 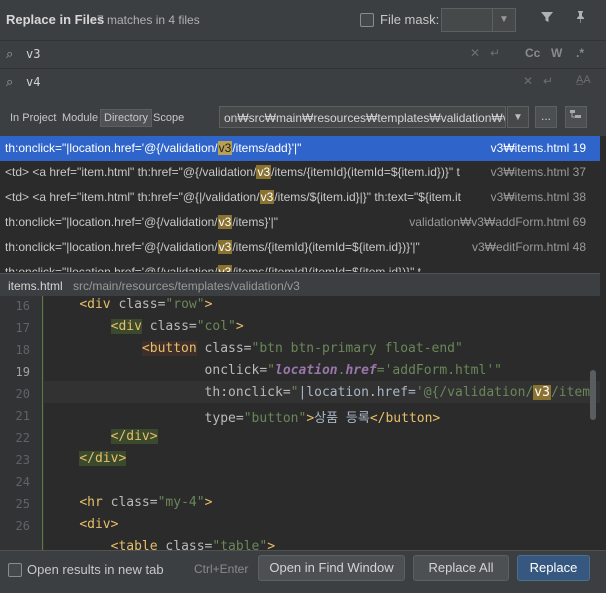 I want to click on tab-directory: Directory, so click(x=126, y=118).